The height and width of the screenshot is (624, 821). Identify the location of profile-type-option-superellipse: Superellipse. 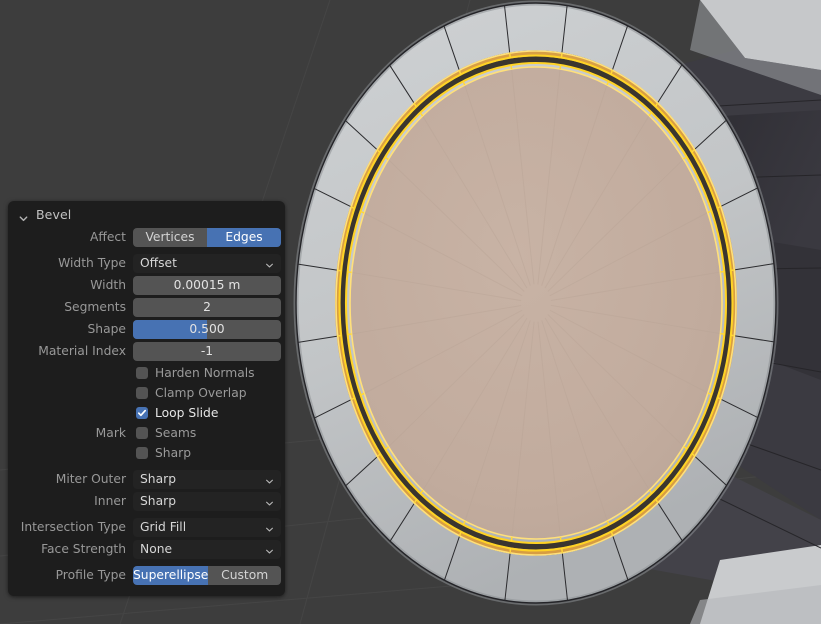
(171, 575).